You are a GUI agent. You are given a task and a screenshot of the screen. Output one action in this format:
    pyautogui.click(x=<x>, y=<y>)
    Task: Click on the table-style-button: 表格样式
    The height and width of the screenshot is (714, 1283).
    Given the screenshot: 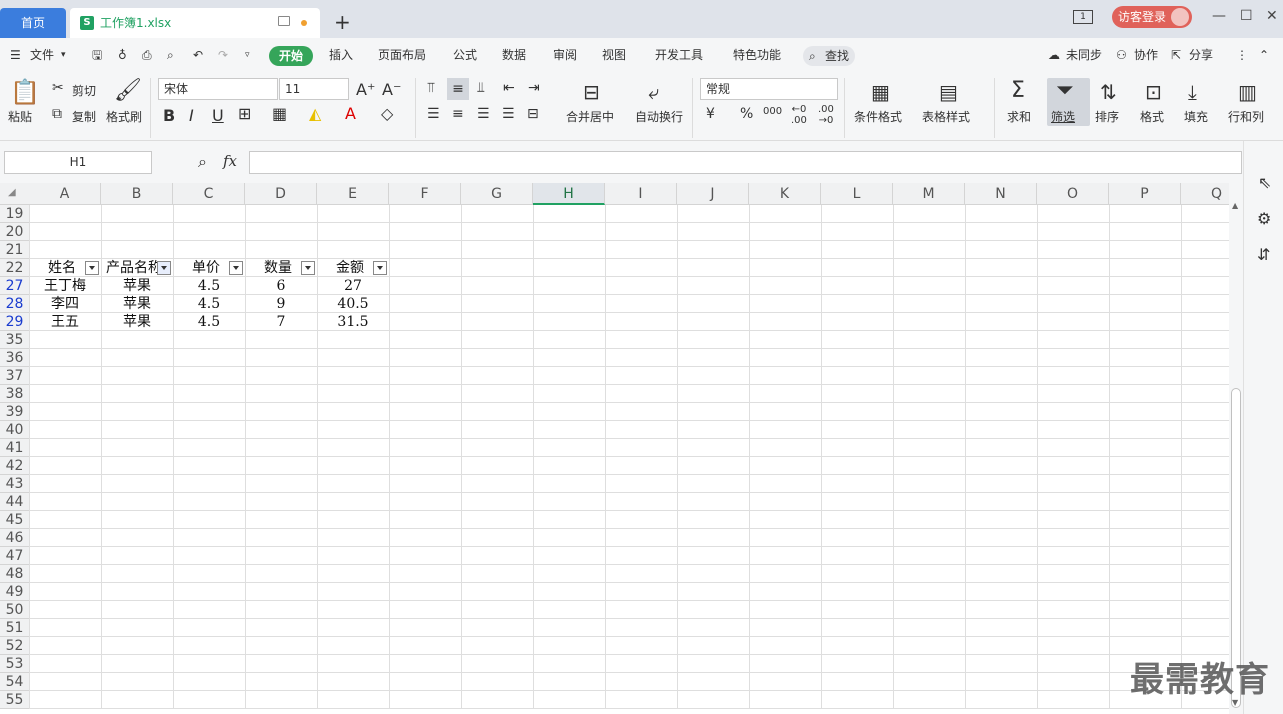 What is the action you would take?
    pyautogui.click(x=946, y=116)
    